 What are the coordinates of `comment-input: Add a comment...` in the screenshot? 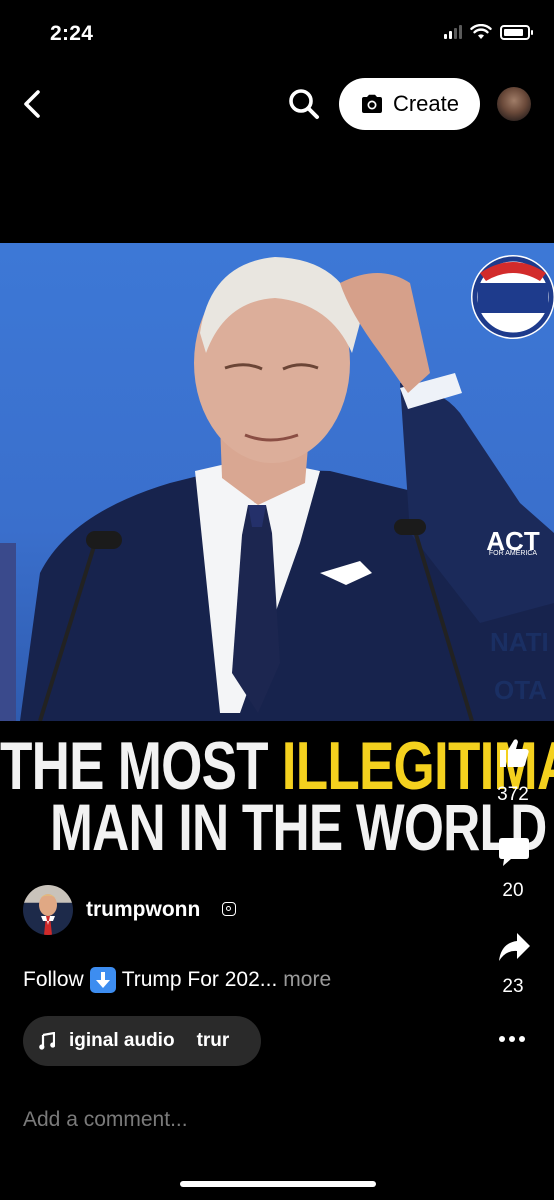 It's located at (105, 1120).